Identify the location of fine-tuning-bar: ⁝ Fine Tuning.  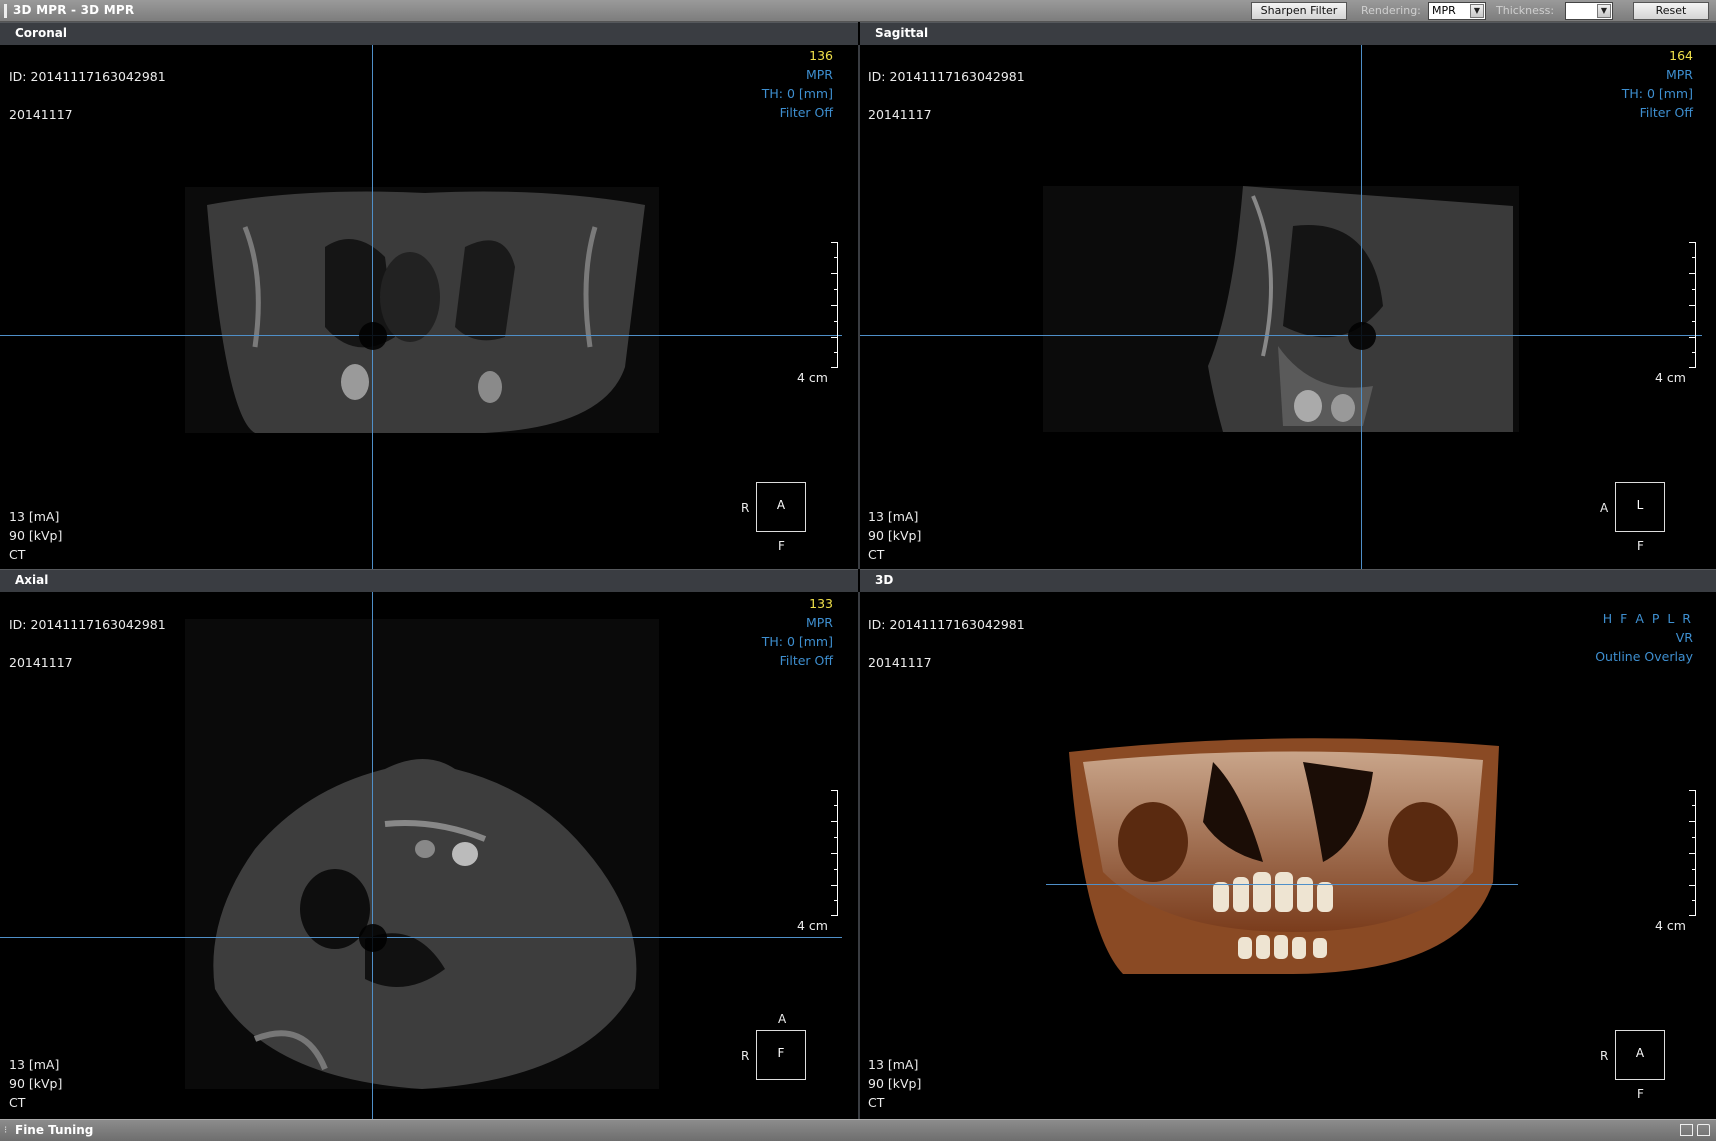
(858, 1130).